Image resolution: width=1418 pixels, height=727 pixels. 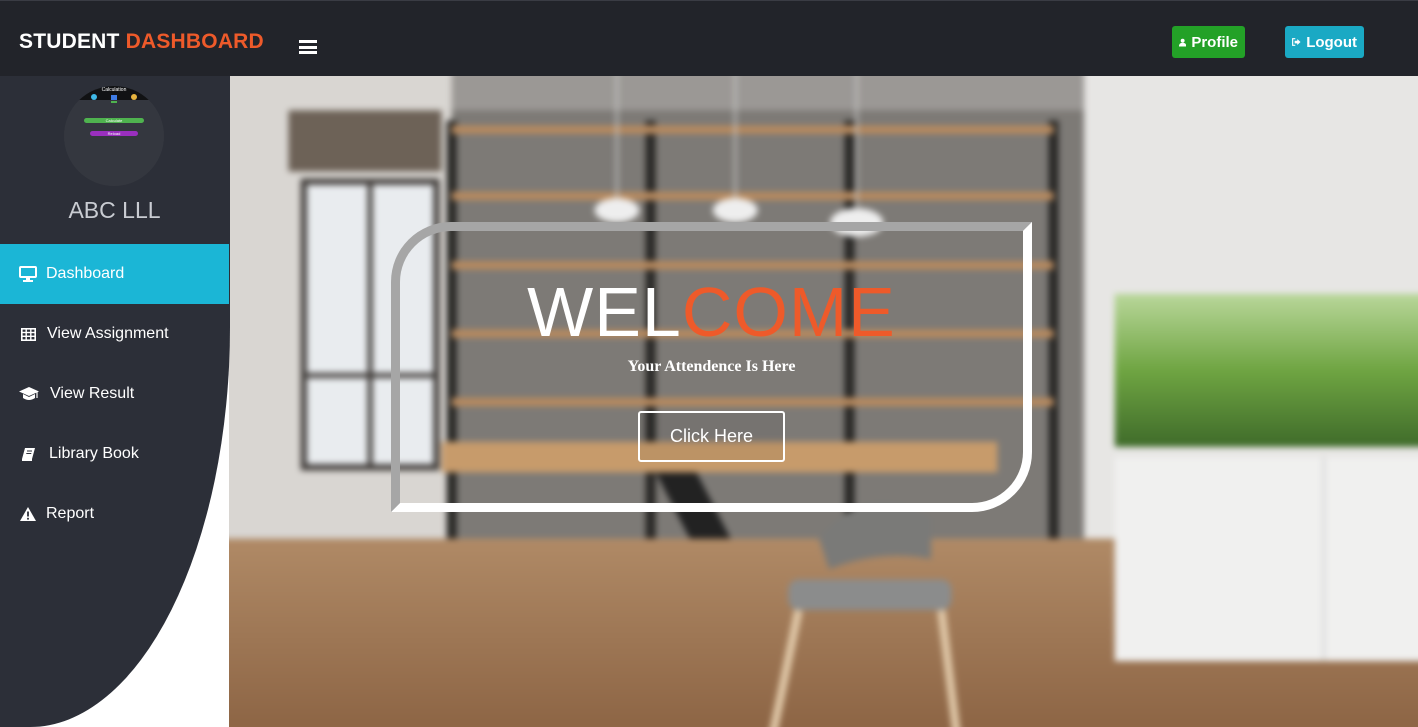 What do you see at coordinates (114, 210) in the screenshot?
I see `user-name: ABC LLL` at bounding box center [114, 210].